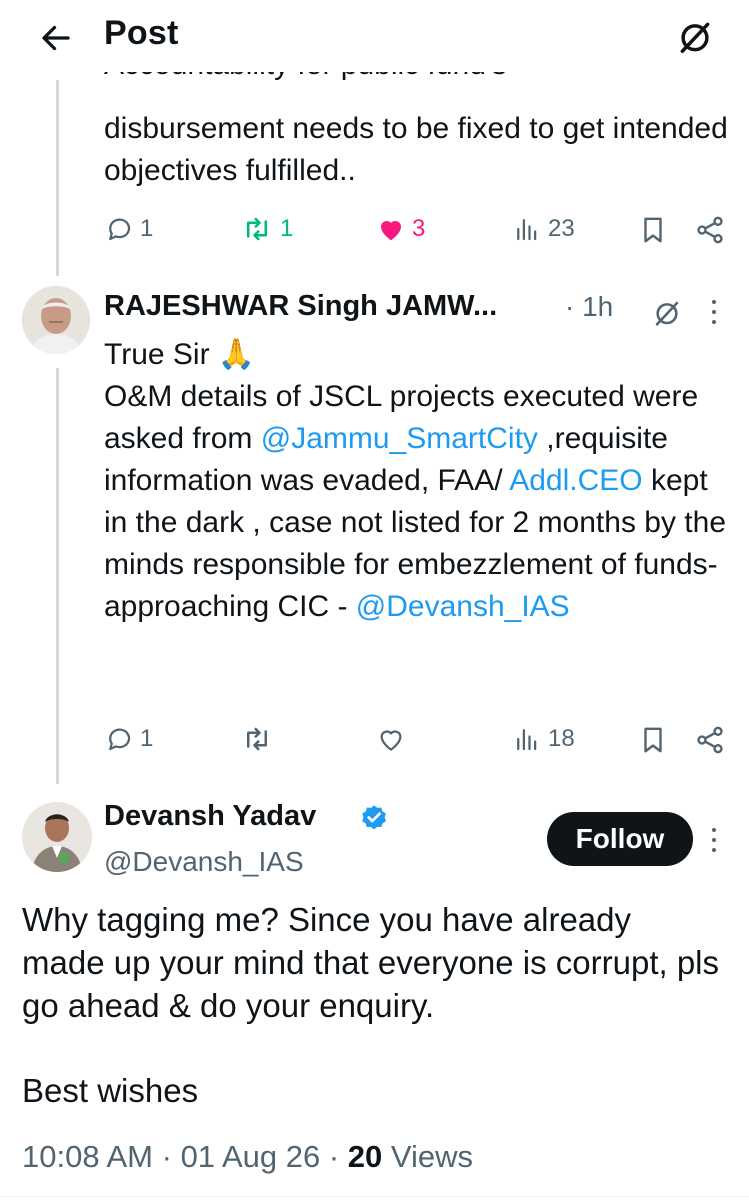  I want to click on tweet-actions: 1 18, so click(416, 742).